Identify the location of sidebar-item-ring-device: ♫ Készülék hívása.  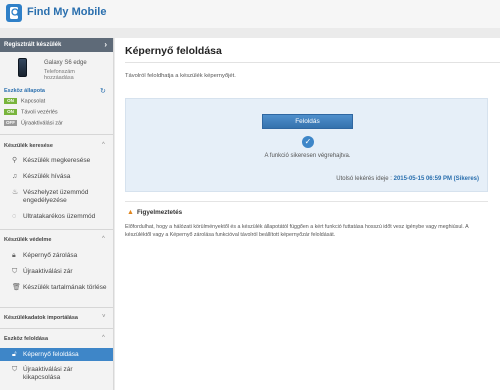
(56, 177).